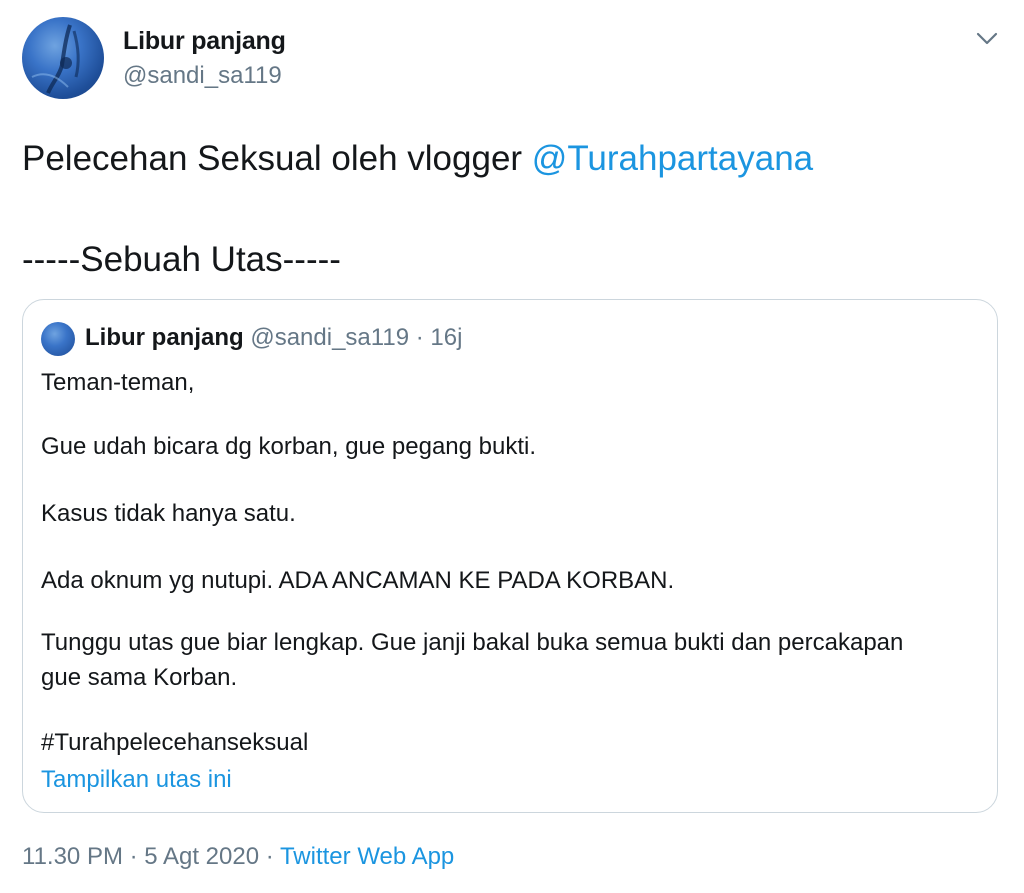 Image resolution: width=1024 pixels, height=893 pixels. I want to click on tweet-text-line2: -----Sebuah Utas-----, so click(181, 259).